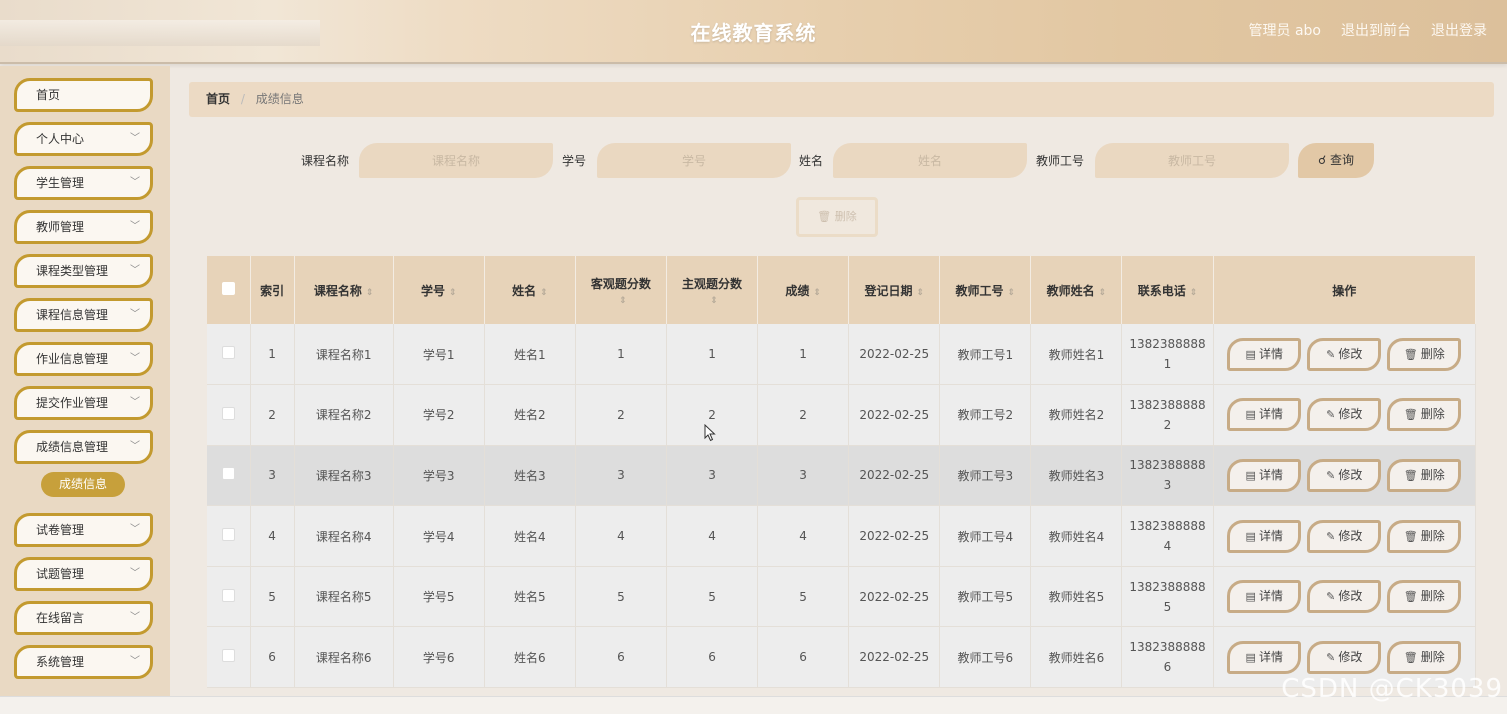 This screenshot has height=714, width=1507. Describe the element at coordinates (83, 95) in the screenshot. I see `sidebar-item-home: 首页` at that location.